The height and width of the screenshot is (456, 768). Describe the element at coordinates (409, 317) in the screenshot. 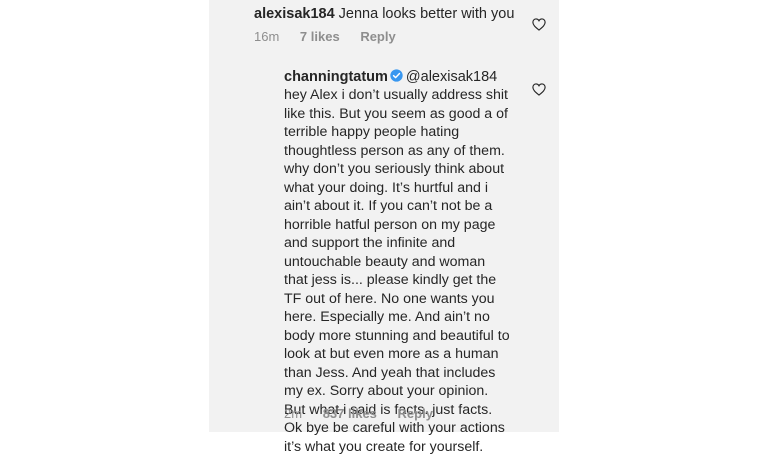

I see `reply-line: here. Especially me. And ain’t no` at that location.